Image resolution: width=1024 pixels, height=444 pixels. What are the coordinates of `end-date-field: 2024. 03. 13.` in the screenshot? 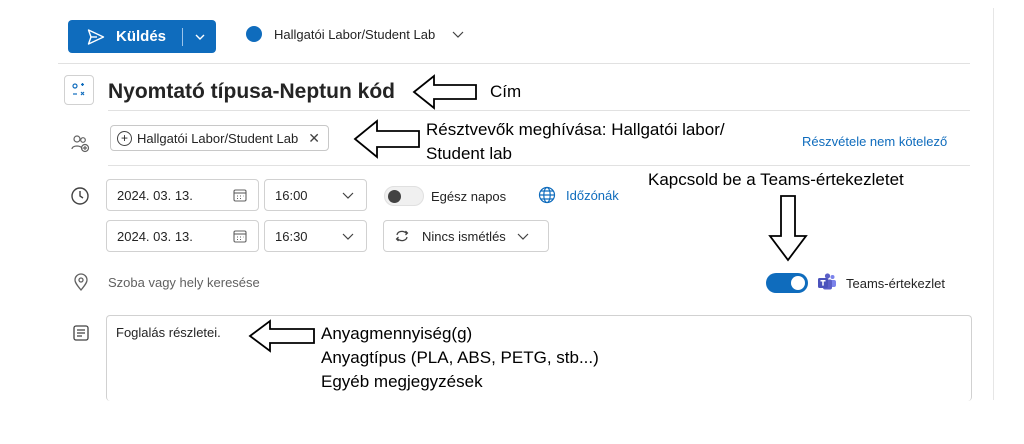 It's located at (182, 236).